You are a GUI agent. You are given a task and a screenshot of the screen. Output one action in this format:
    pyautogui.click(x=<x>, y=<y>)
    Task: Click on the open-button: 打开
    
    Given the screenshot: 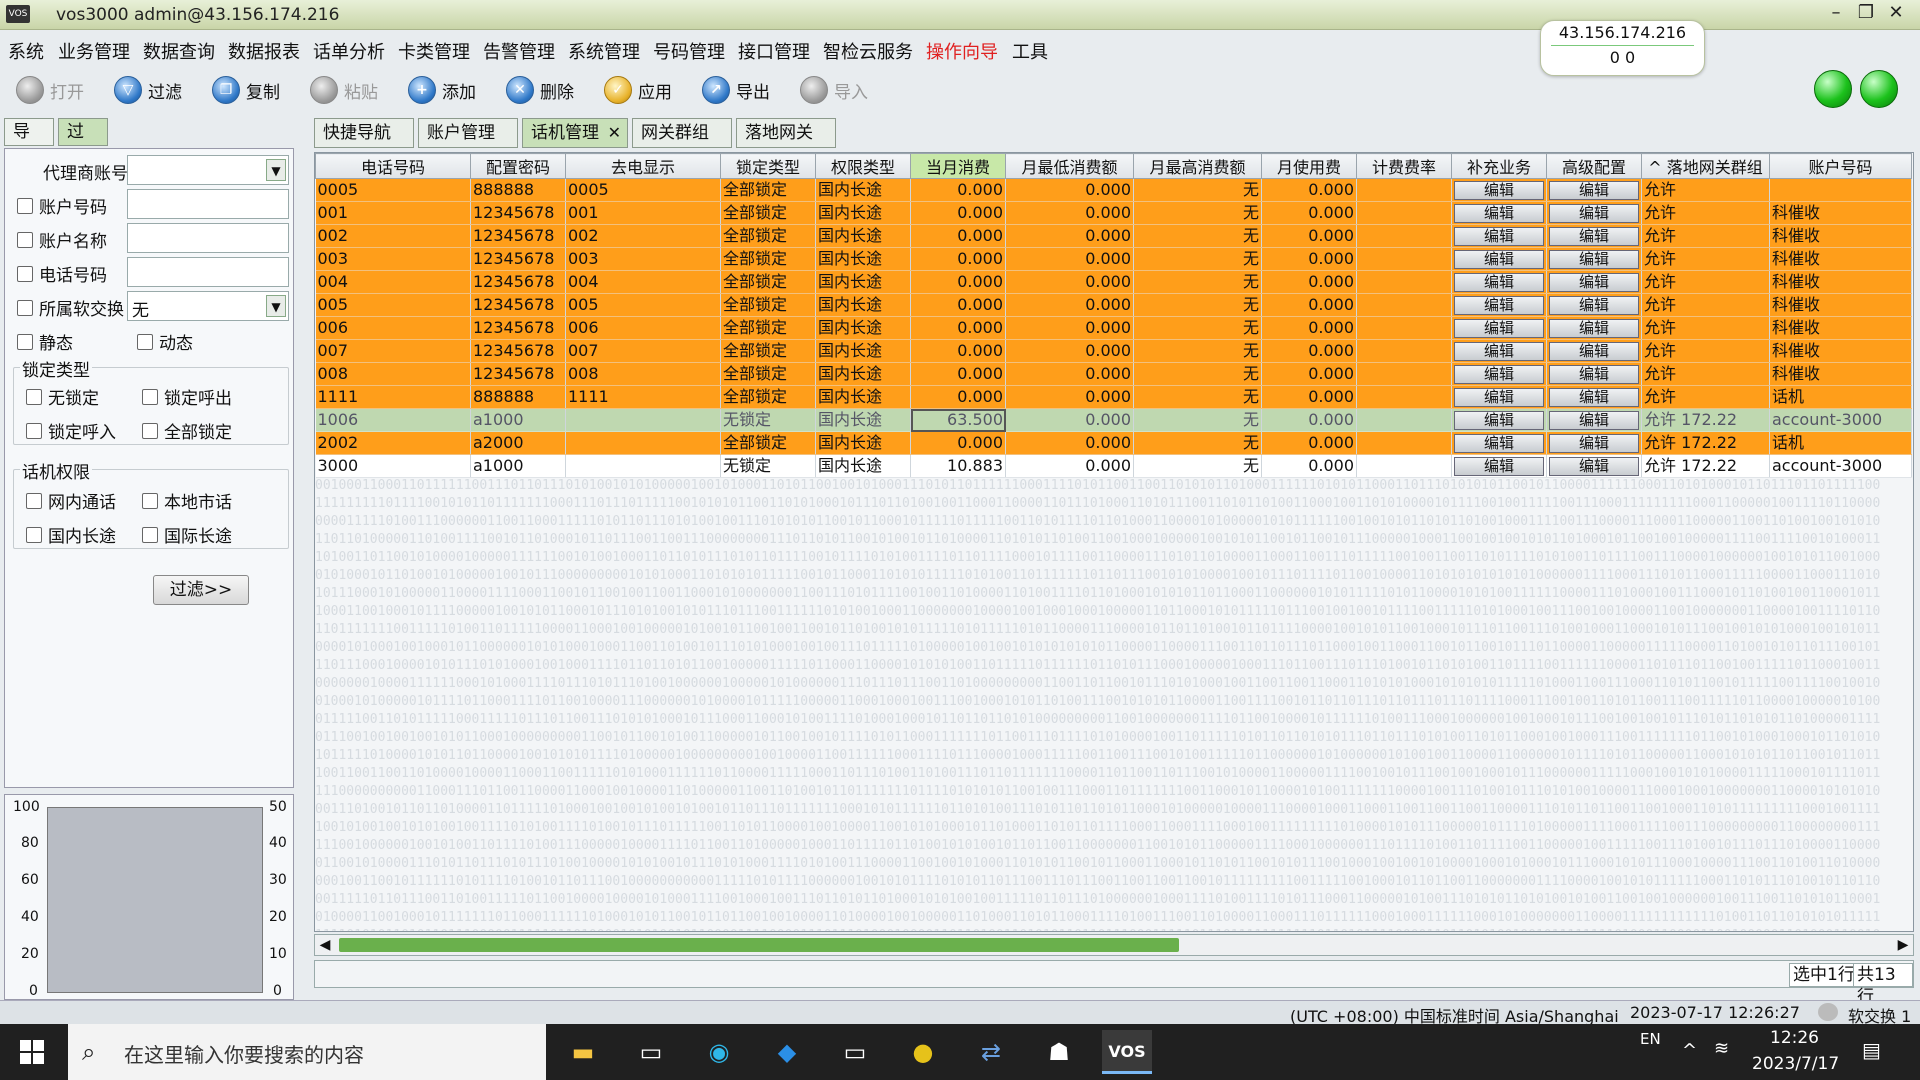 What is the action you would take?
    pyautogui.click(x=50, y=90)
    